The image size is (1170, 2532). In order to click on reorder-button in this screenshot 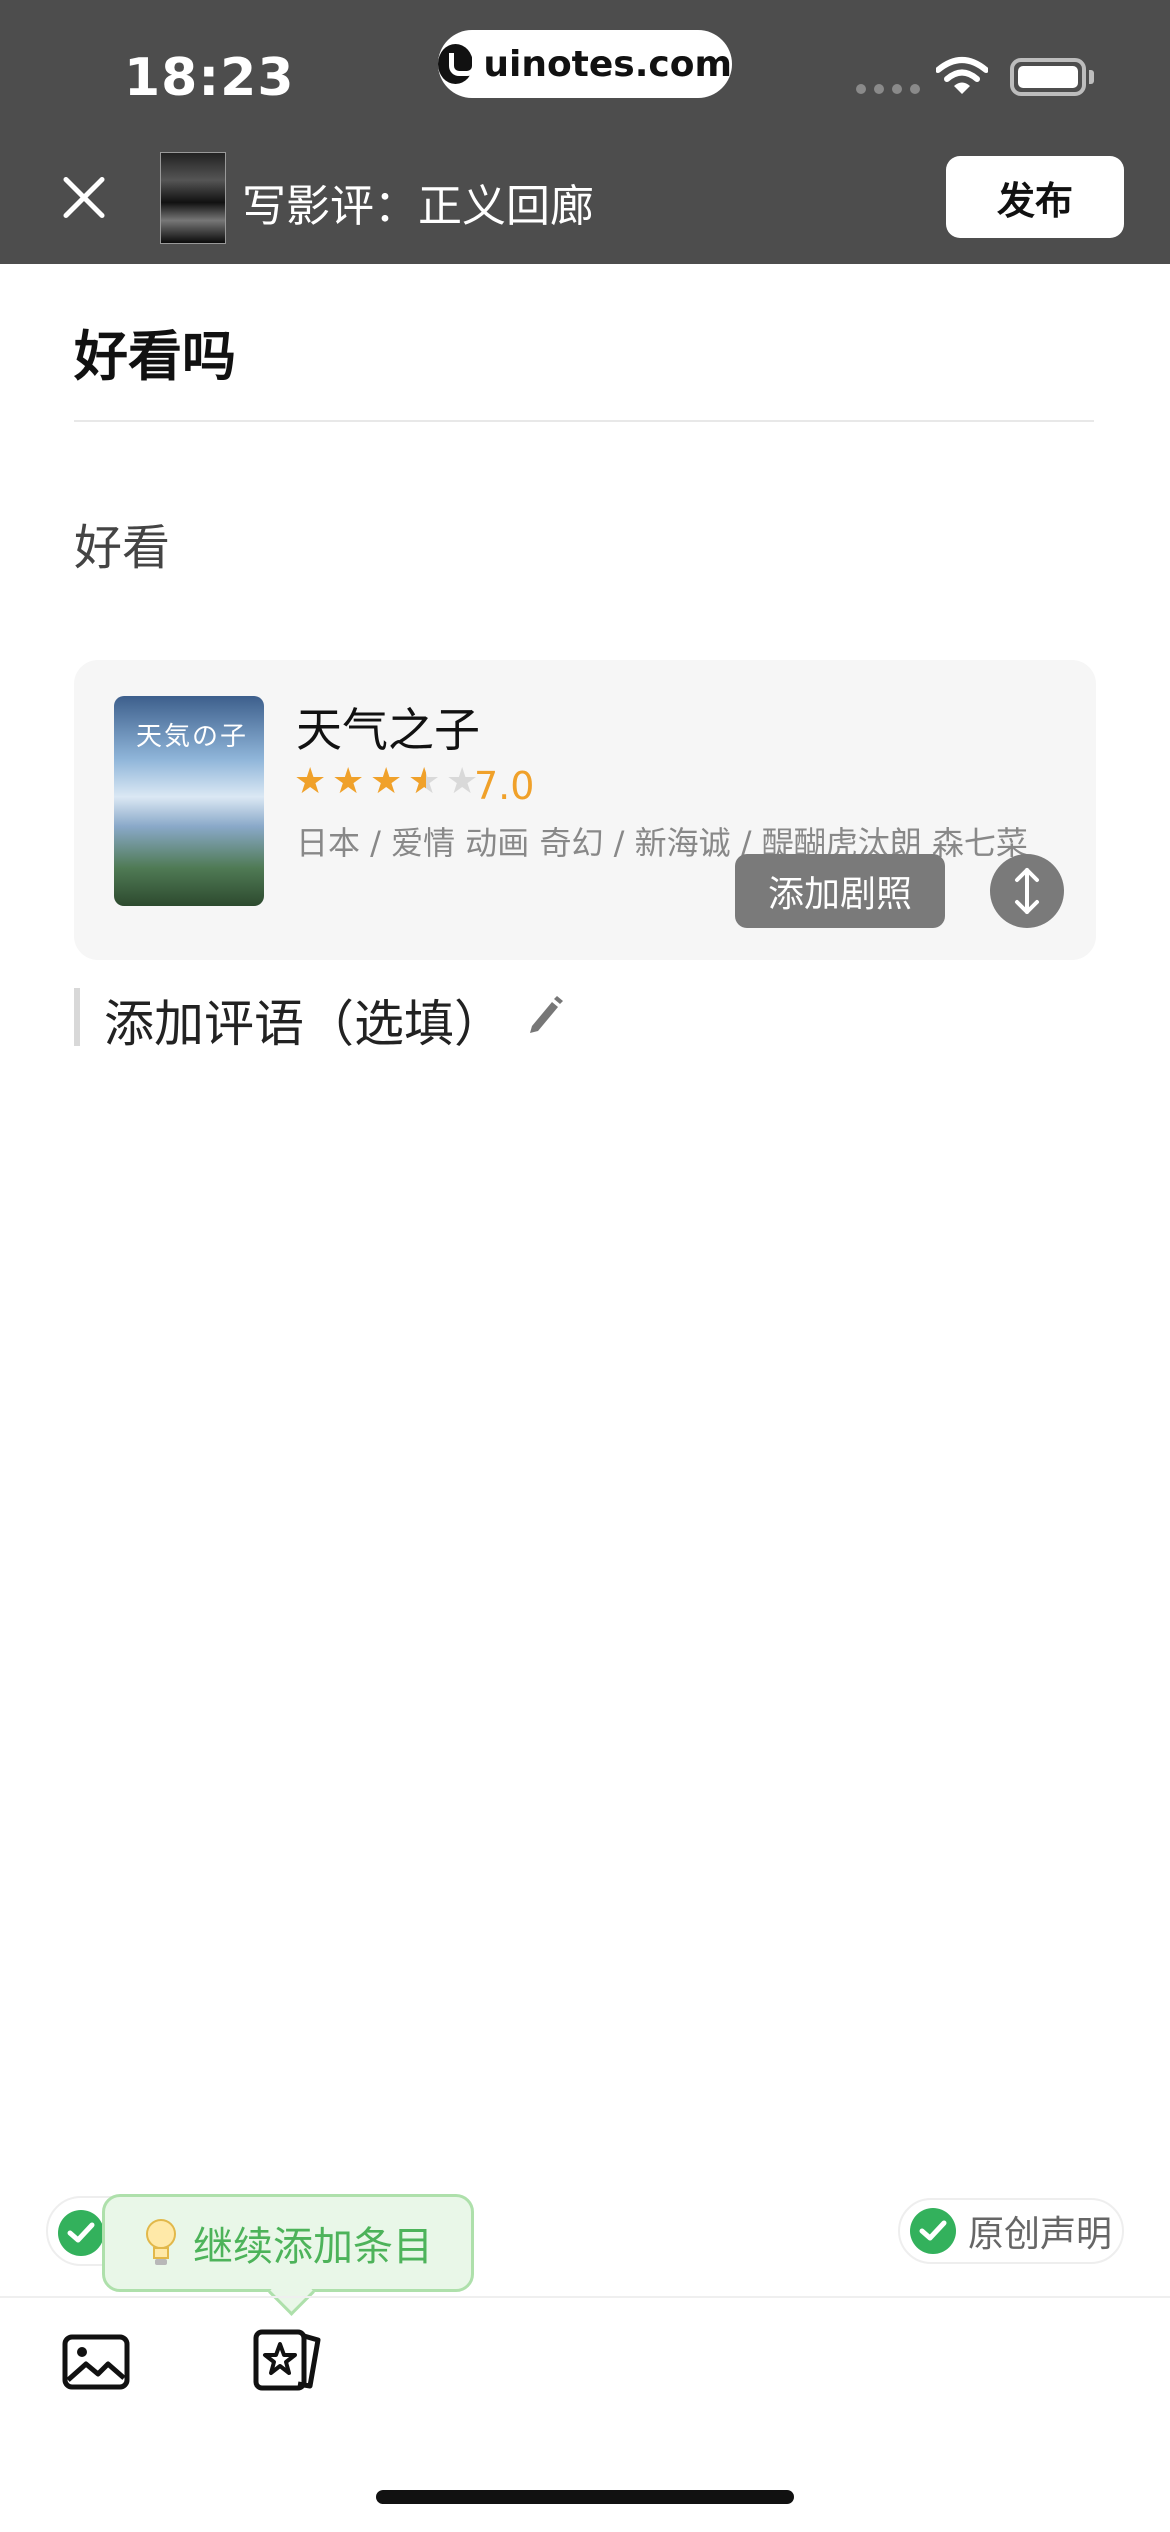, I will do `click(1027, 891)`.